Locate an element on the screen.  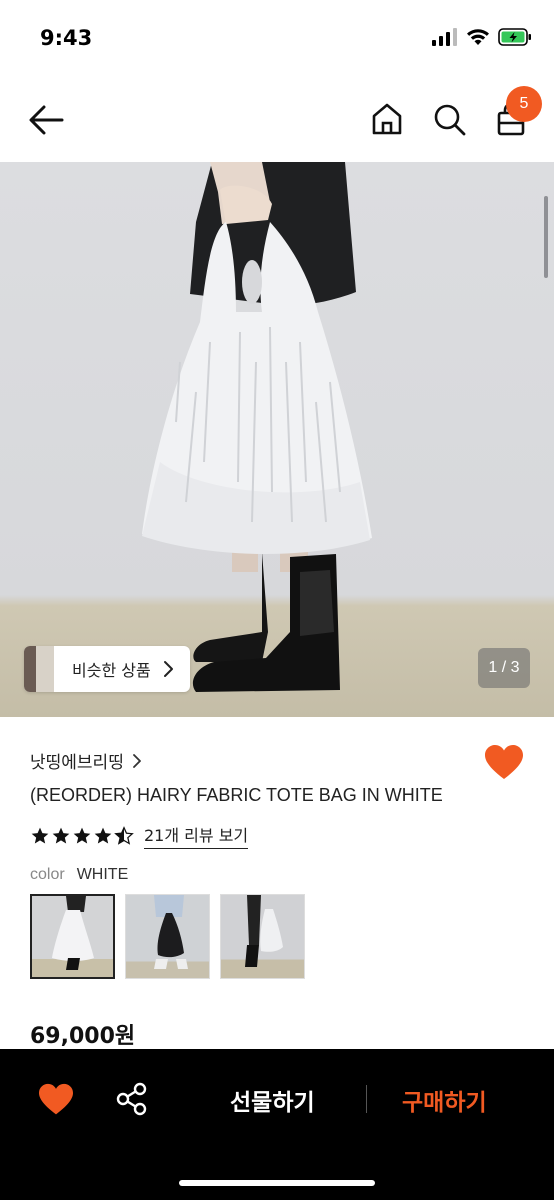
share-icon is located at coordinates (131, 1099).